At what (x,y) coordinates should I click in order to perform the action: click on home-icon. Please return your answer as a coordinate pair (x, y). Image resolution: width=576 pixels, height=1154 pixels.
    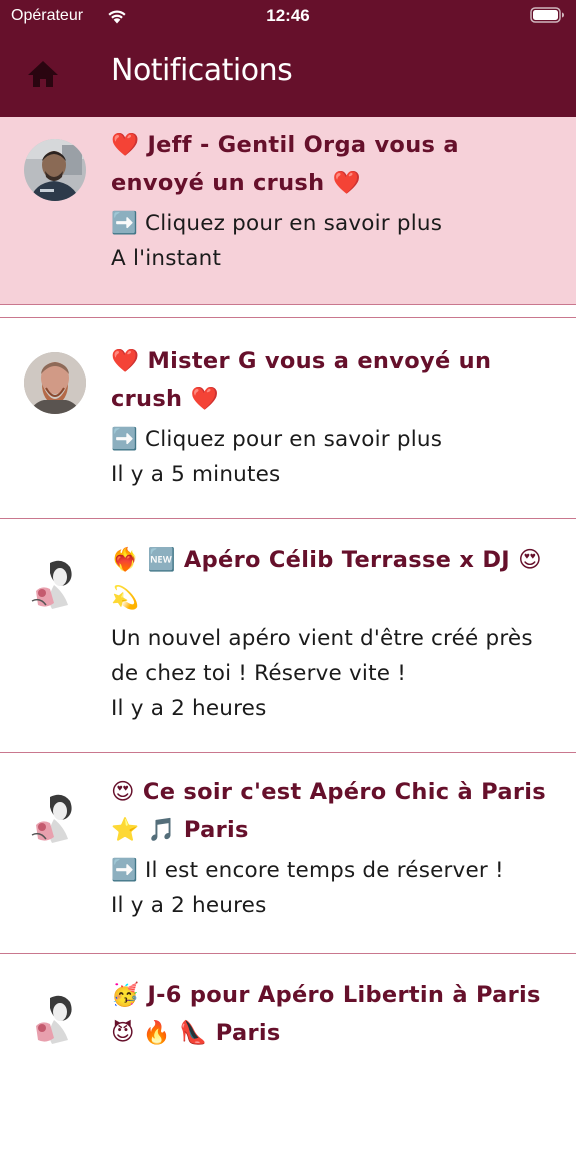
    Looking at the image, I should click on (43, 74).